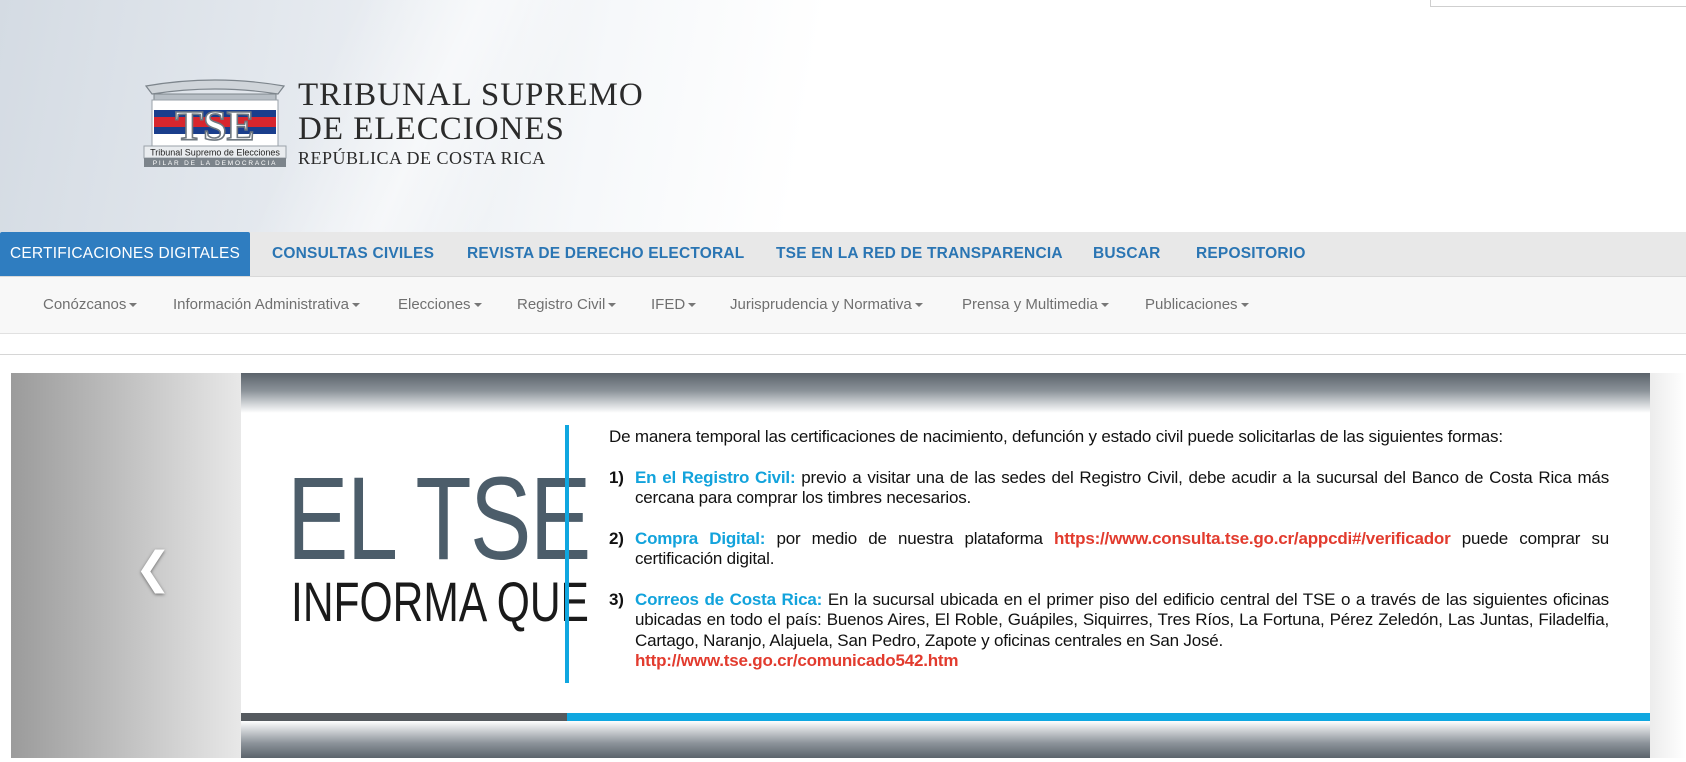  I want to click on subnav-jurisprudencia-normativa: Jurisprudencia y Normativa, so click(826, 305).